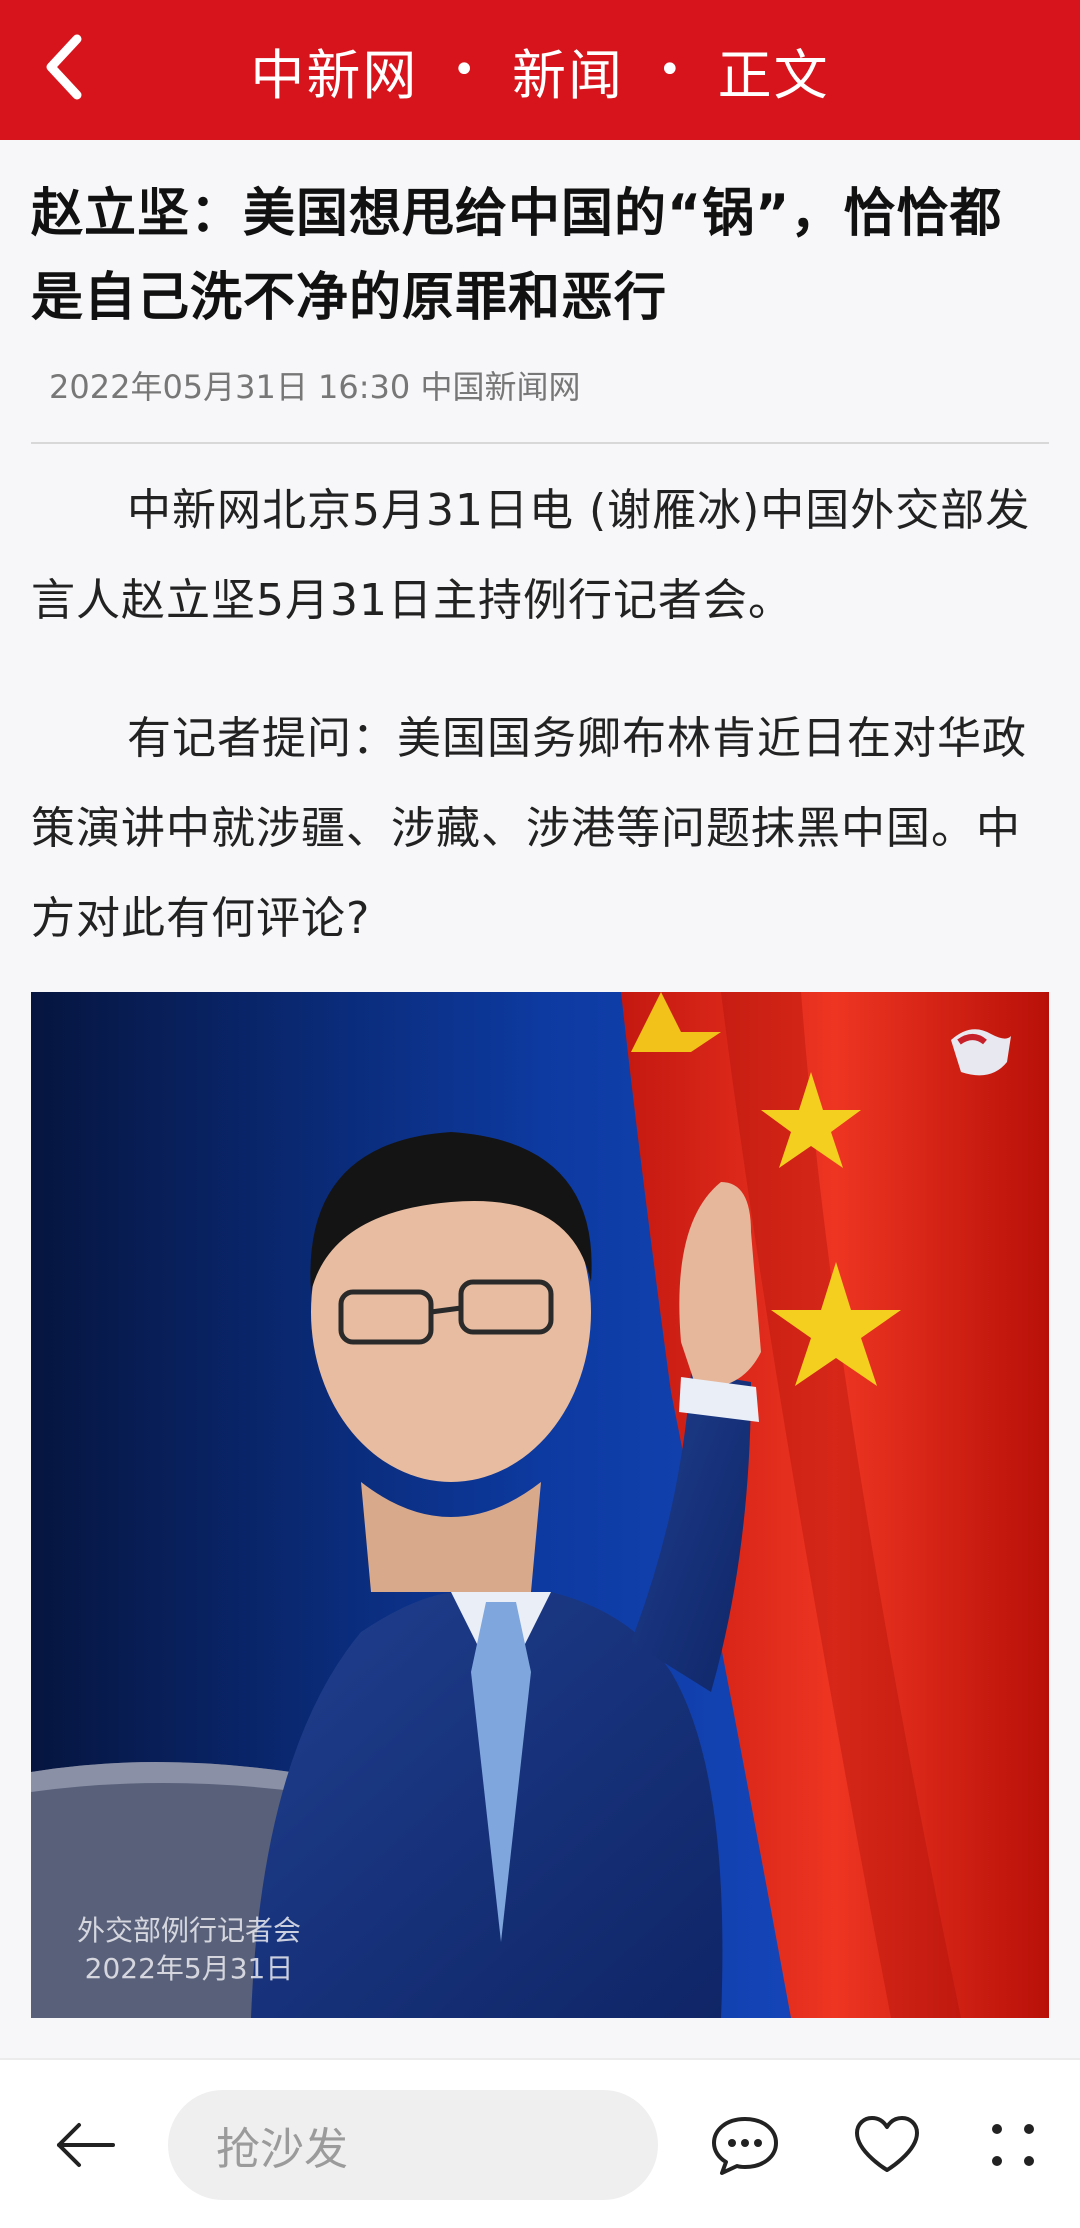 The width and height of the screenshot is (1080, 2228). I want to click on chevron-left-icon, so click(64, 67).